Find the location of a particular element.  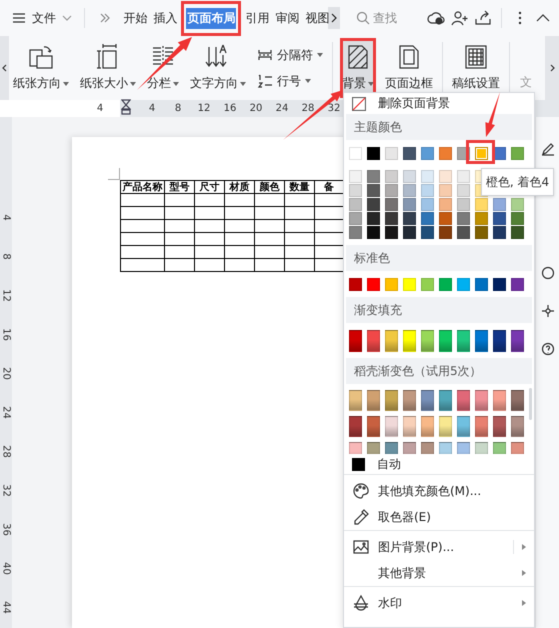

section-header: 稻壳渐变色（试用5次） is located at coordinates (439, 371).